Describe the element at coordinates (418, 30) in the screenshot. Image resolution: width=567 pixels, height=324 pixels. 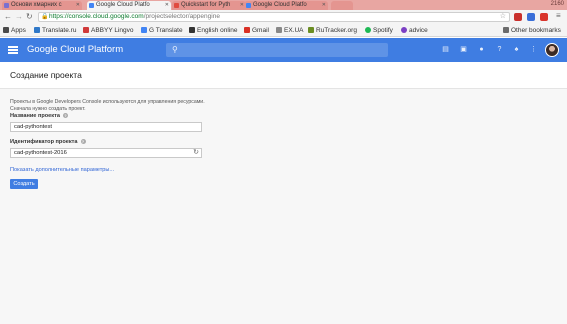
I see `bookmark-label: advice` at that location.